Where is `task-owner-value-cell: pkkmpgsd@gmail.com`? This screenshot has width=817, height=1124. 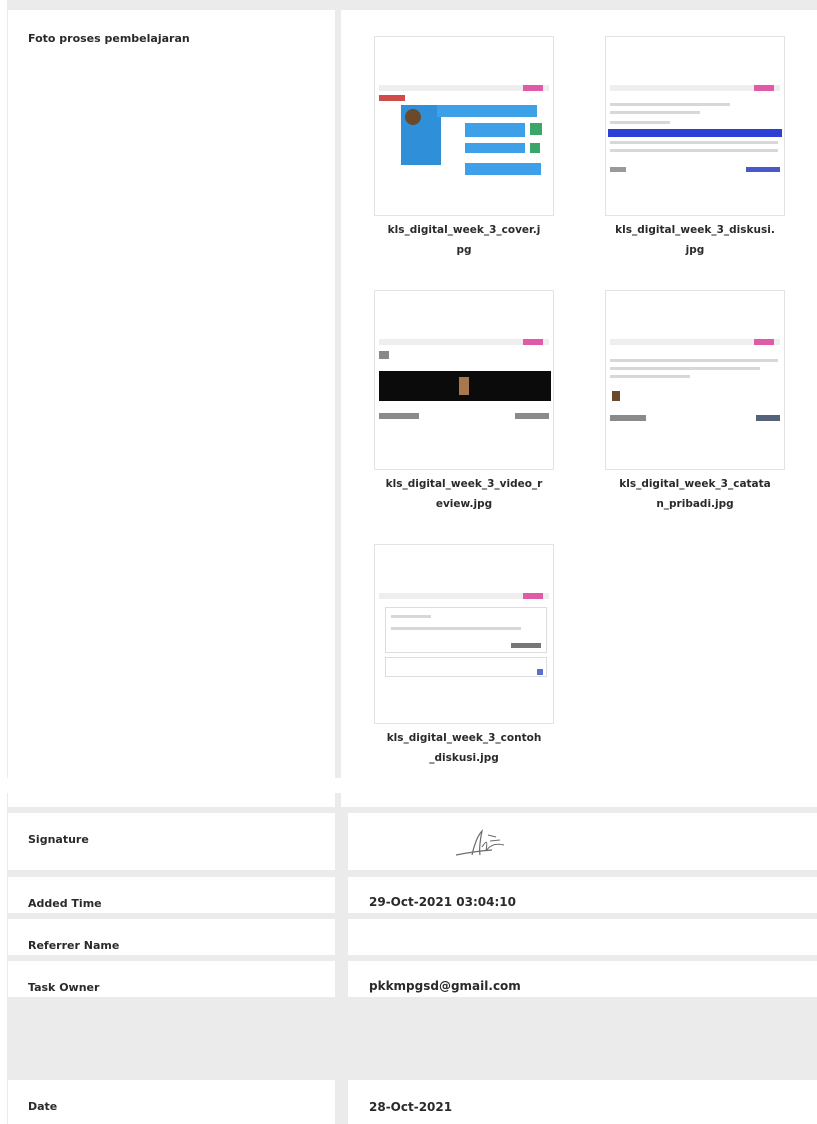
task-owner-value-cell: pkkmpgsd@gmail.com is located at coordinates (582, 979).